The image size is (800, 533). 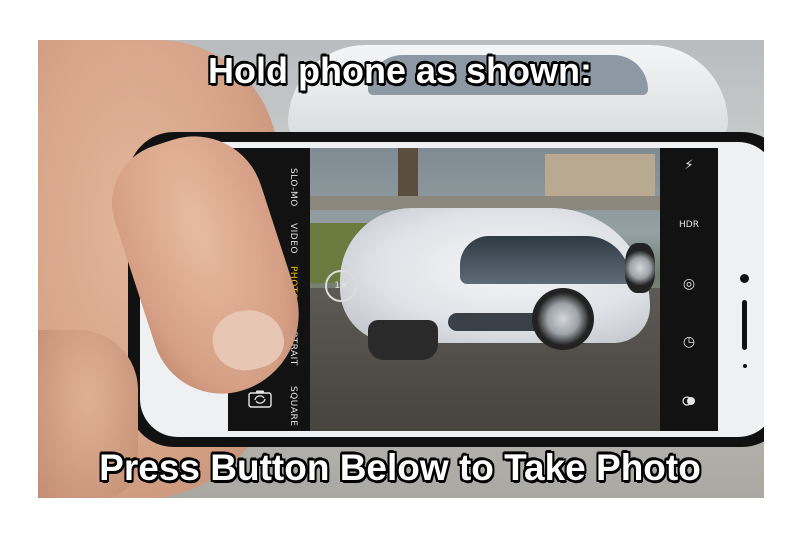 What do you see at coordinates (563, 319) in the screenshot?
I see `car-front-wheel` at bounding box center [563, 319].